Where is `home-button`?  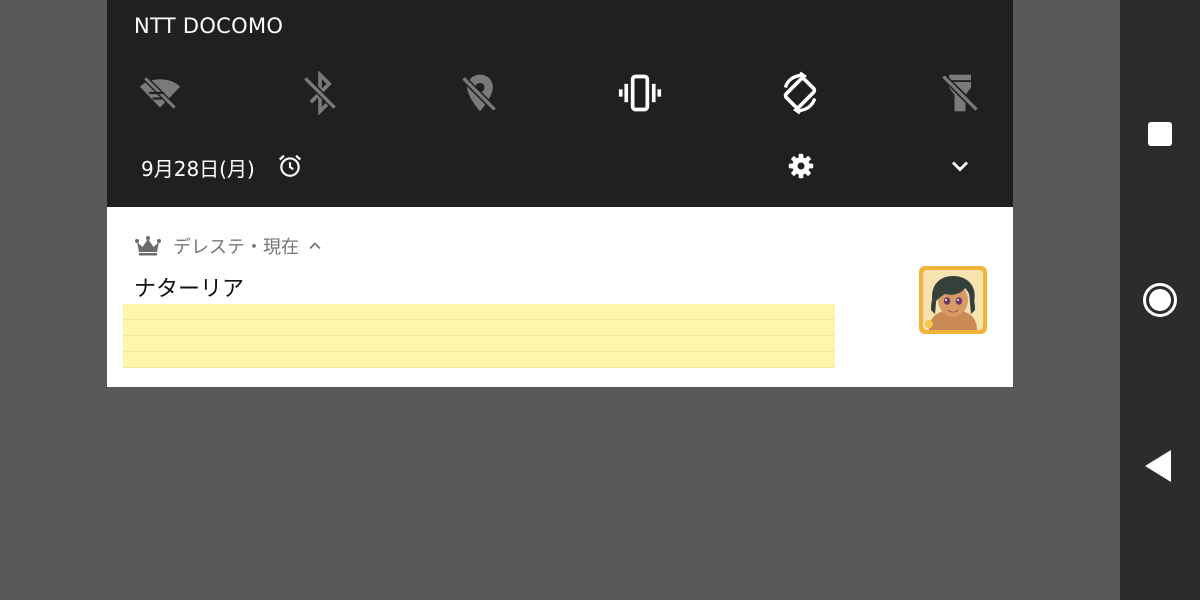 home-button is located at coordinates (1160, 300).